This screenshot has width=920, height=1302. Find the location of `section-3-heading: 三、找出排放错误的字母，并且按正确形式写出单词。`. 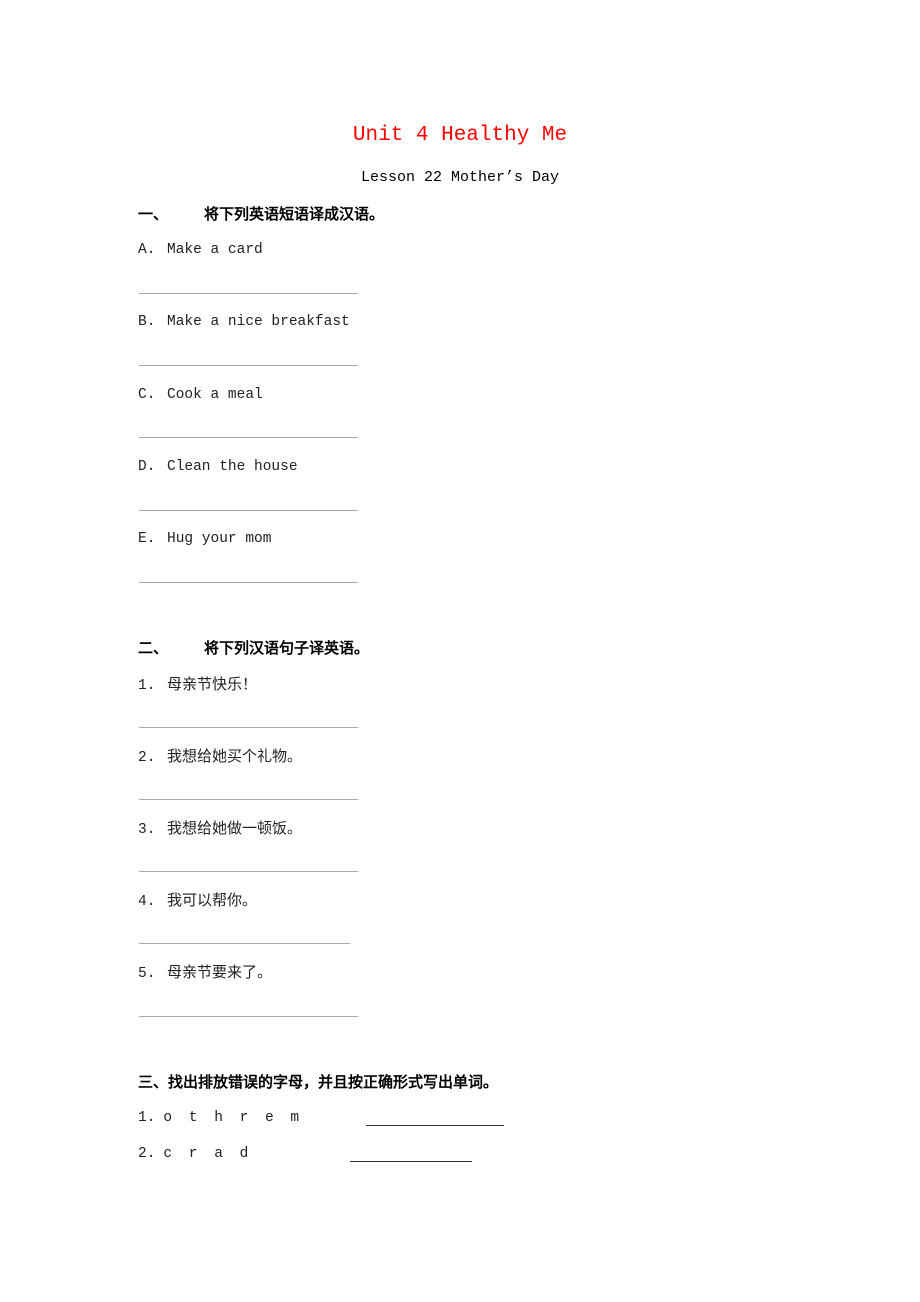

section-3-heading: 三、找出排放错误的字母，并且按正确形式写出单词。 is located at coordinates (318, 1082).